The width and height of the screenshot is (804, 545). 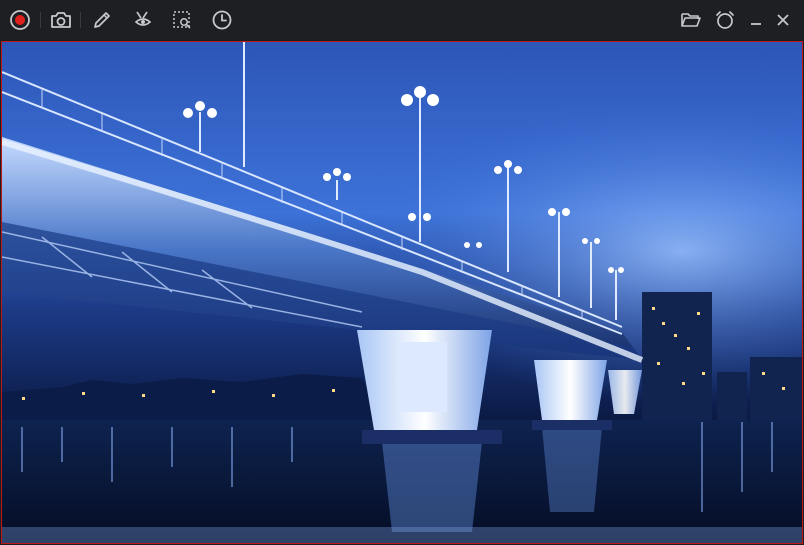 I want to click on close-button, so click(x=783, y=20).